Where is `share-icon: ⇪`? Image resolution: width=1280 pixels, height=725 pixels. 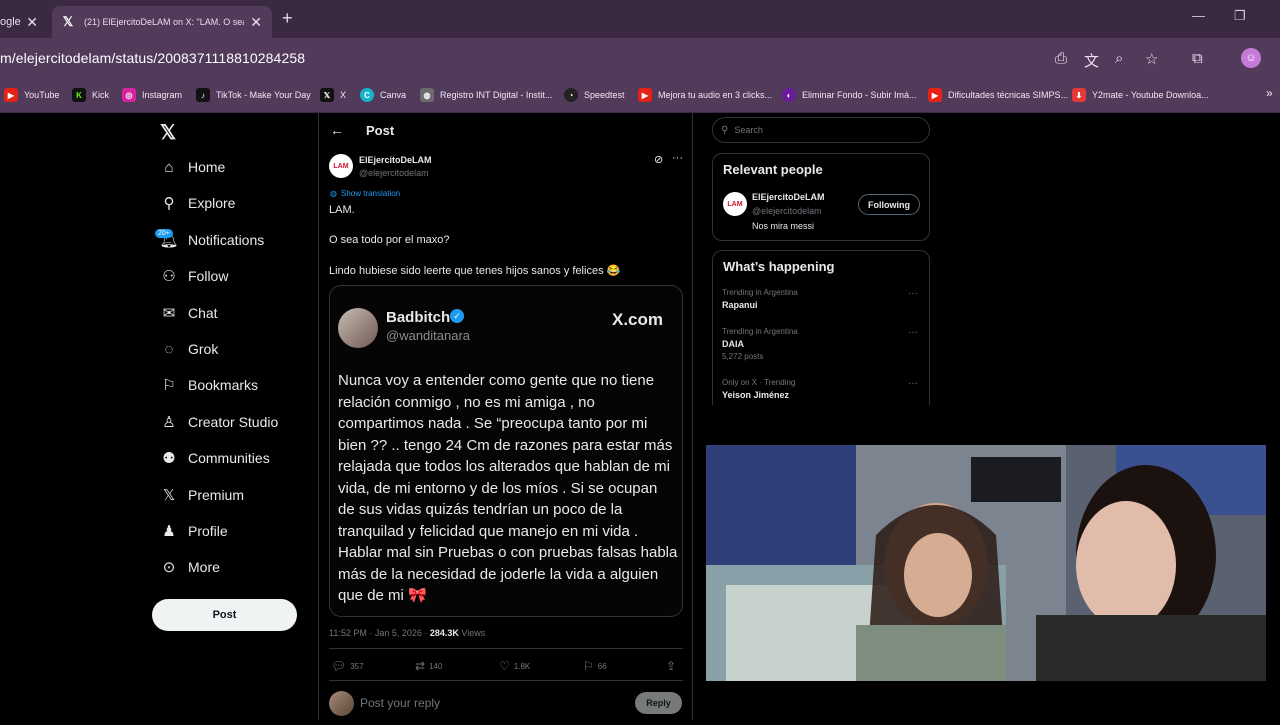
share-icon: ⇪ is located at coordinates (671, 666).